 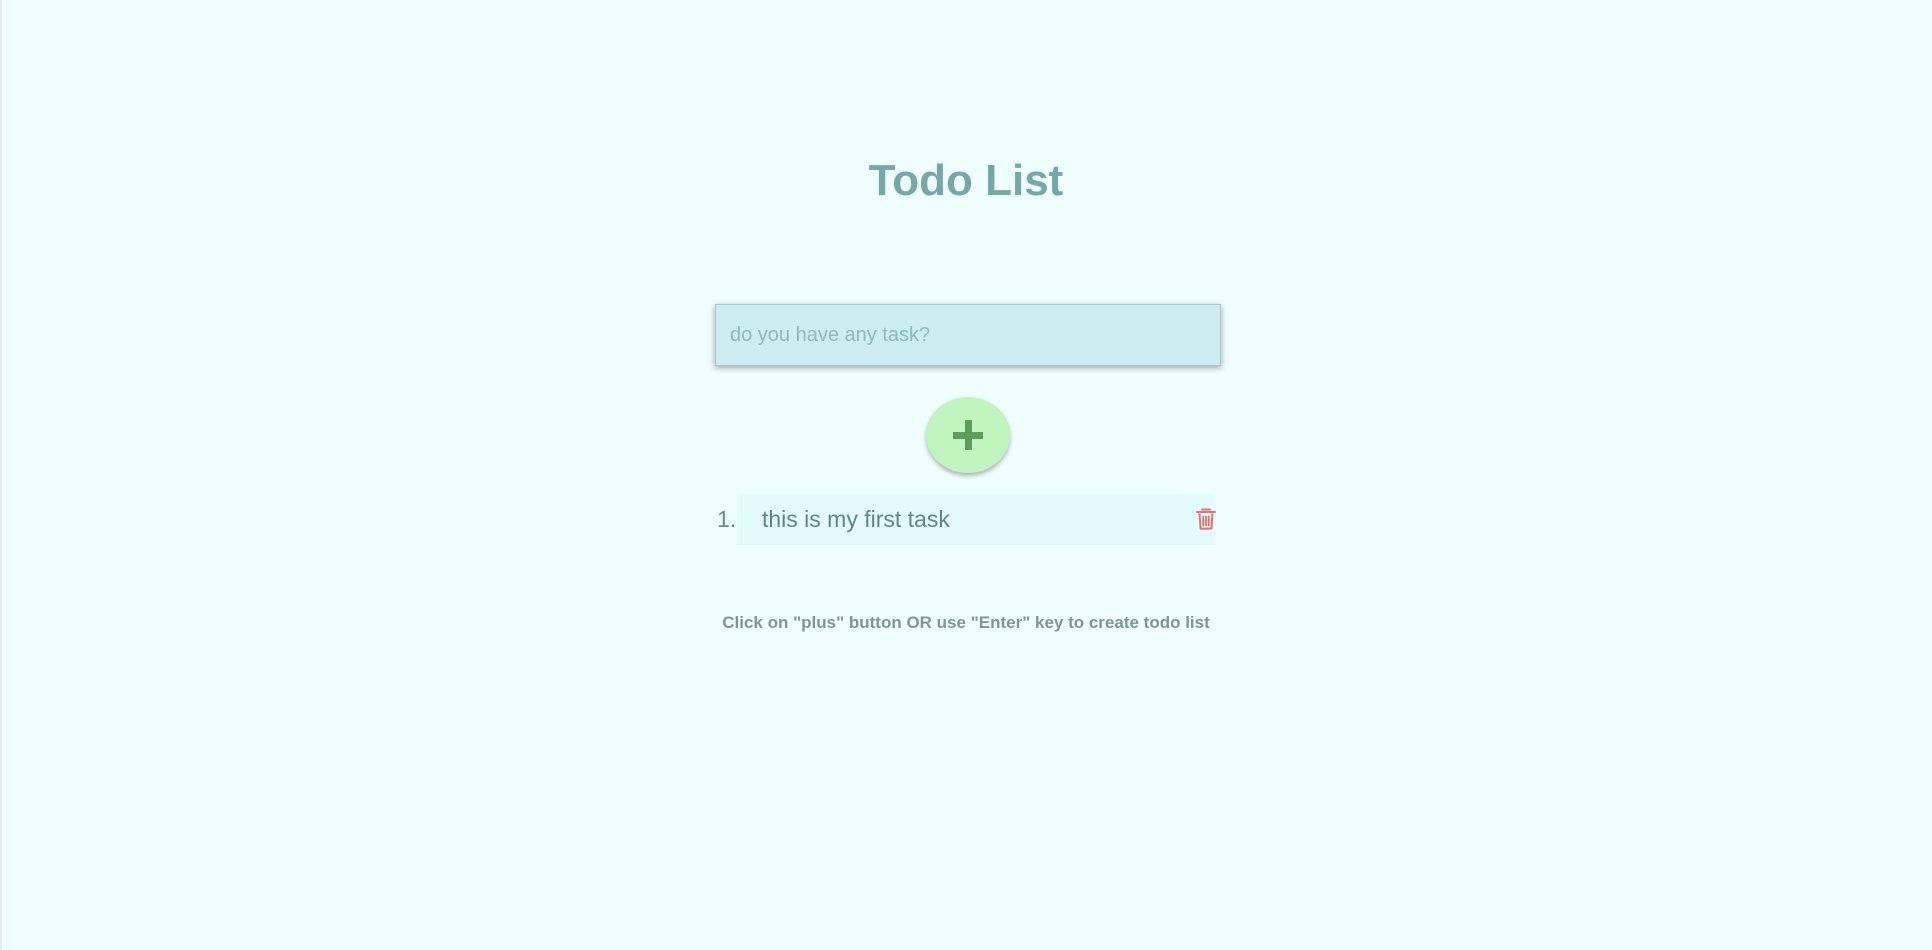 I want to click on add-task-button, so click(x=968, y=435).